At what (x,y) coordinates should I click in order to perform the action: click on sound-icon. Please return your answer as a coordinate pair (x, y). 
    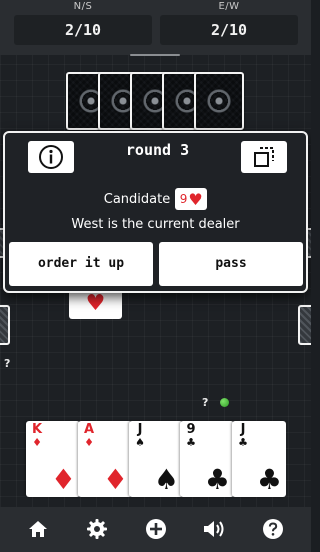
    Looking at the image, I should click on (214, 529).